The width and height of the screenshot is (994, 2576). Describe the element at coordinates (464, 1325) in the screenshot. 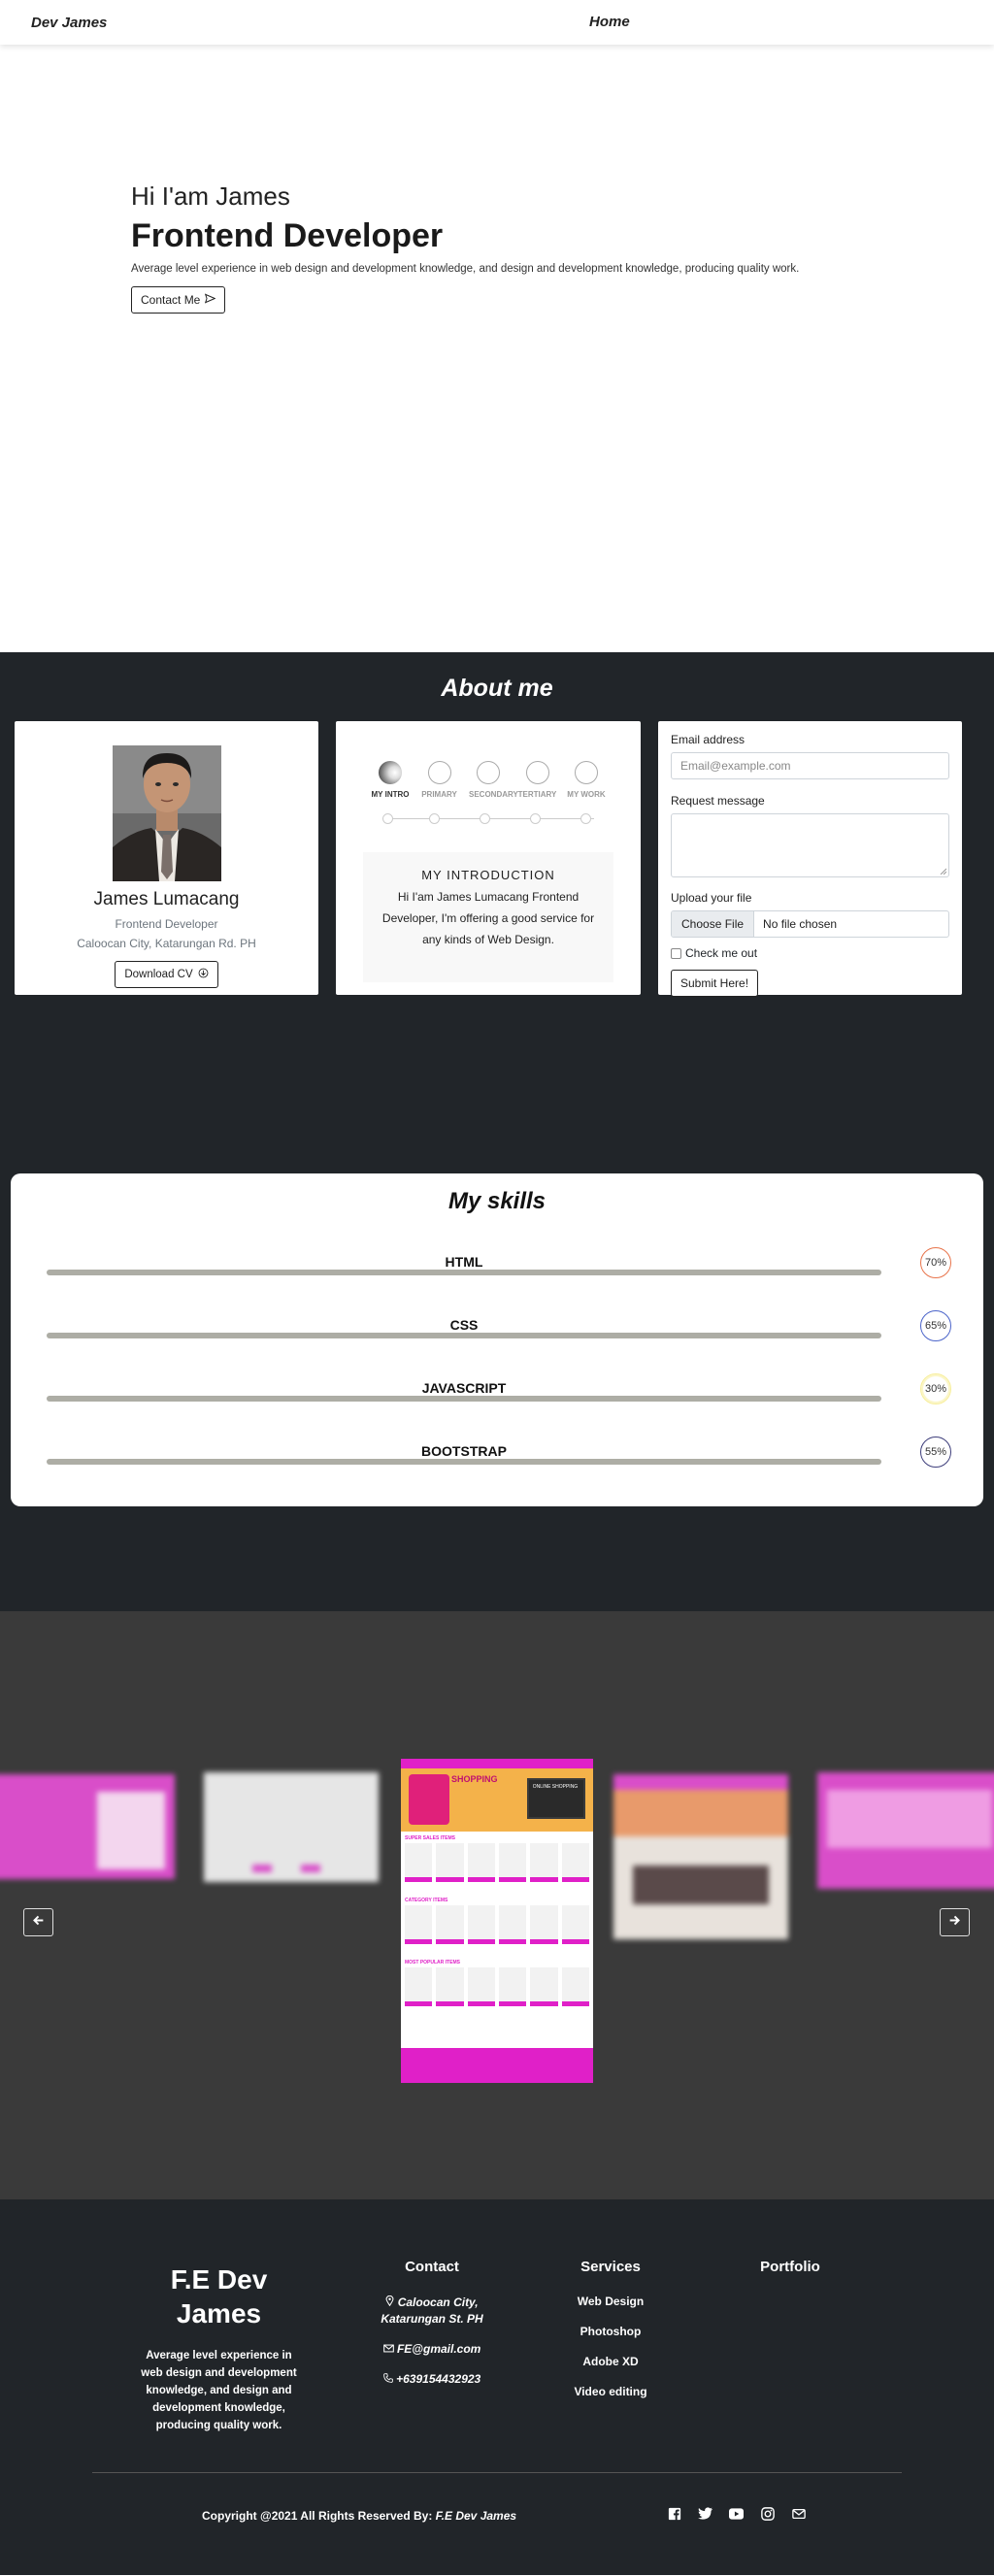

I see `skill-name: CSS` at that location.